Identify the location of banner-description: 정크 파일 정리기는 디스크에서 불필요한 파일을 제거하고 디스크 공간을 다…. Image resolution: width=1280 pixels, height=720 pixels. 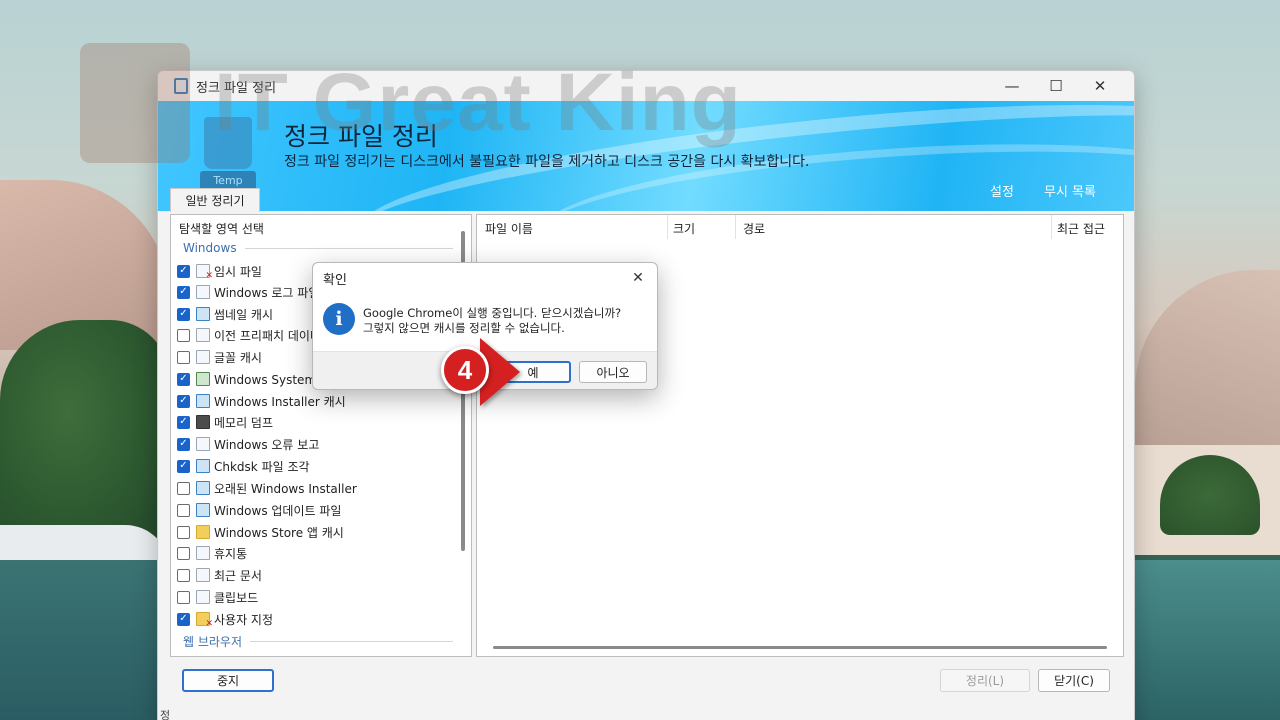
(547, 162).